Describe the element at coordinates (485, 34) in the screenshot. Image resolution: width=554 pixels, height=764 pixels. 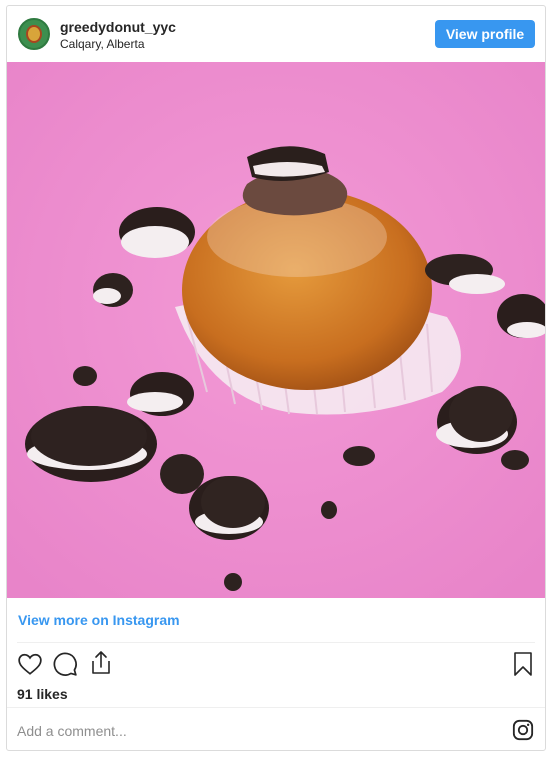
I see `view-profile-button: View profile` at that location.